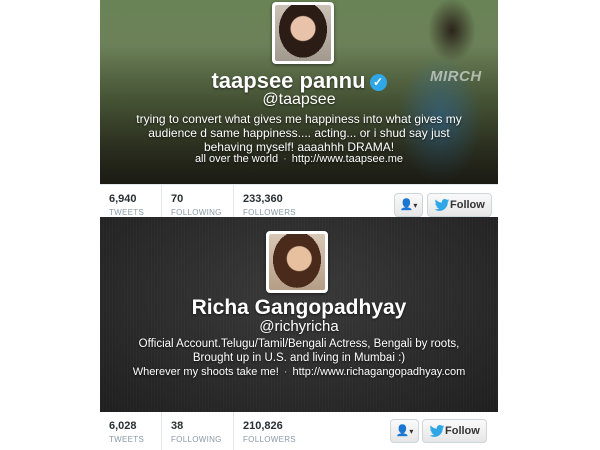  What do you see at coordinates (177, 199) in the screenshot?
I see `stat-following-value: 70` at bounding box center [177, 199].